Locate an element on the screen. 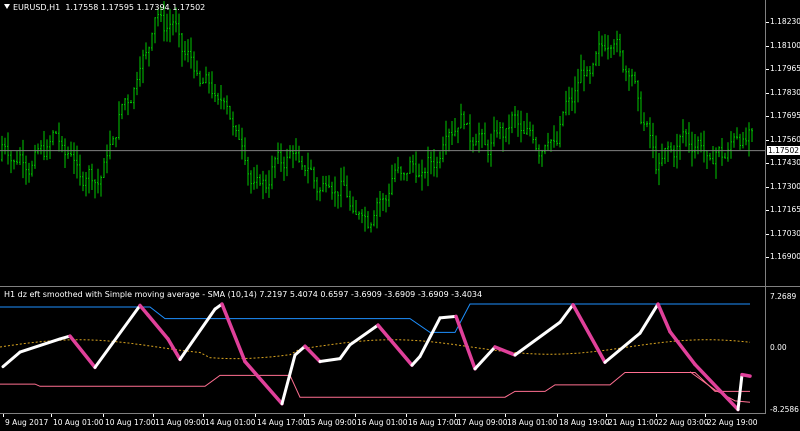 This screenshot has height=431, width=800. dropdown-arrow-icon is located at coordinates (7, 6).